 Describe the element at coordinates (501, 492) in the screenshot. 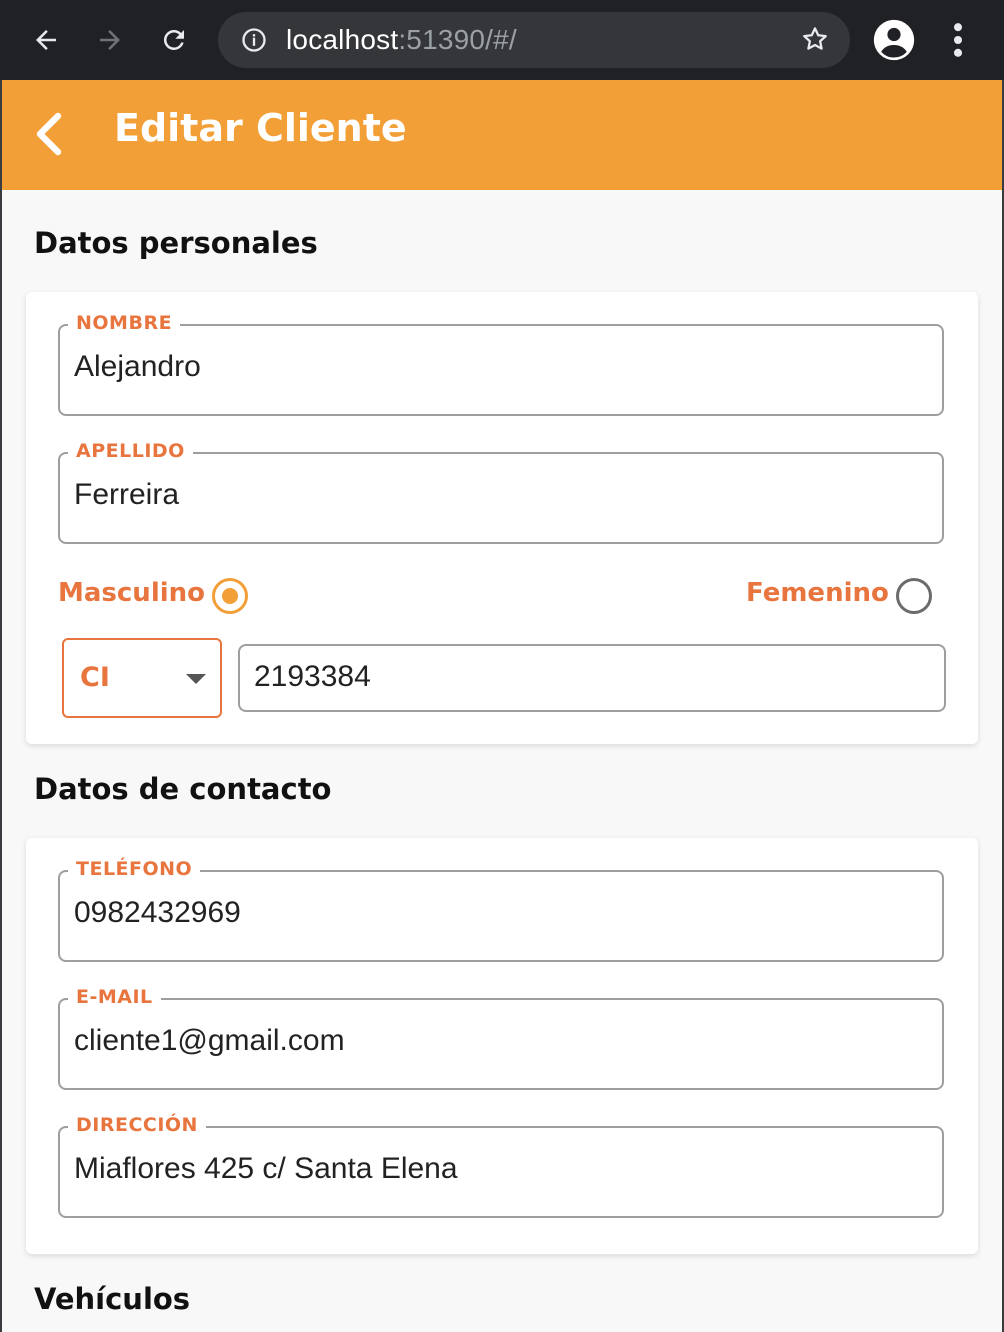

I see `apellido-field: APELLIDO Ferreira` at that location.